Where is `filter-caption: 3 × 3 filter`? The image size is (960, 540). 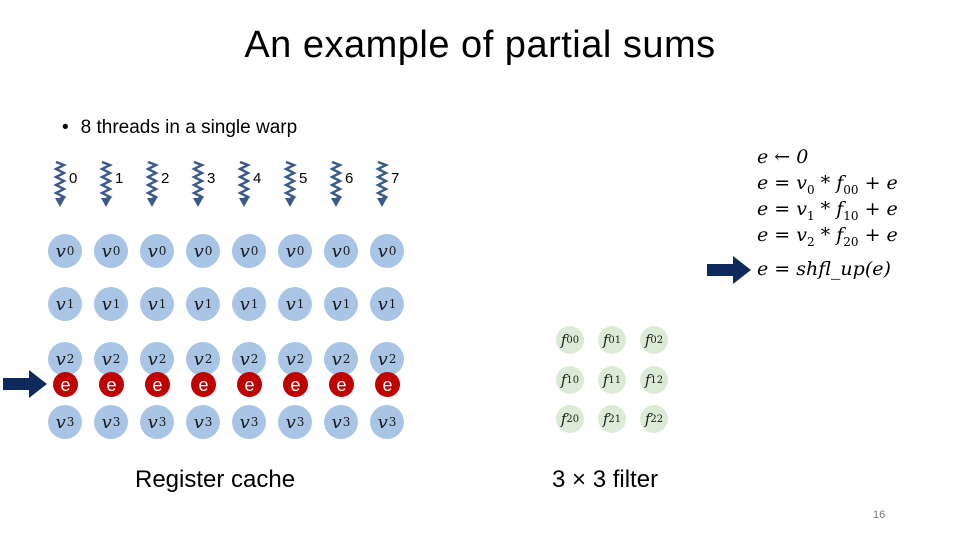 filter-caption: 3 × 3 filter is located at coordinates (605, 479).